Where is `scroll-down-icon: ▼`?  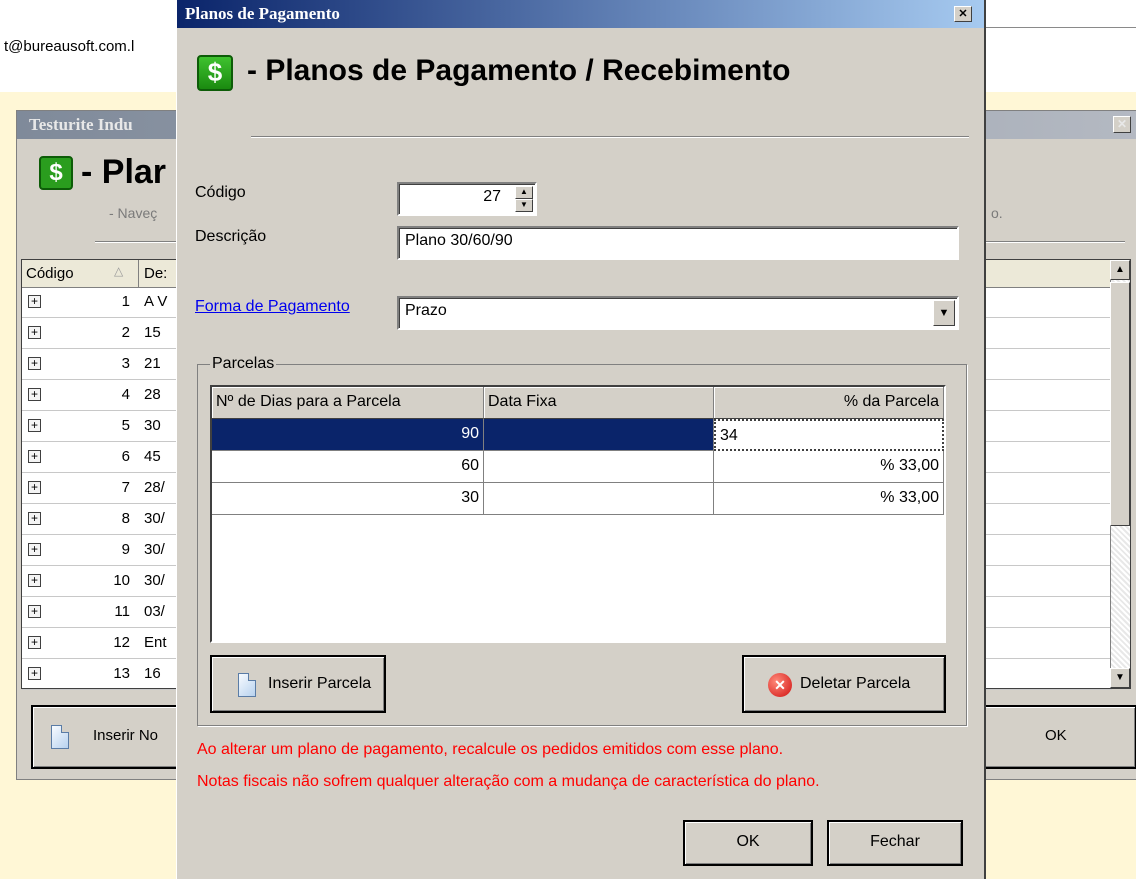
scroll-down-icon: ▼ is located at coordinates (1120, 678).